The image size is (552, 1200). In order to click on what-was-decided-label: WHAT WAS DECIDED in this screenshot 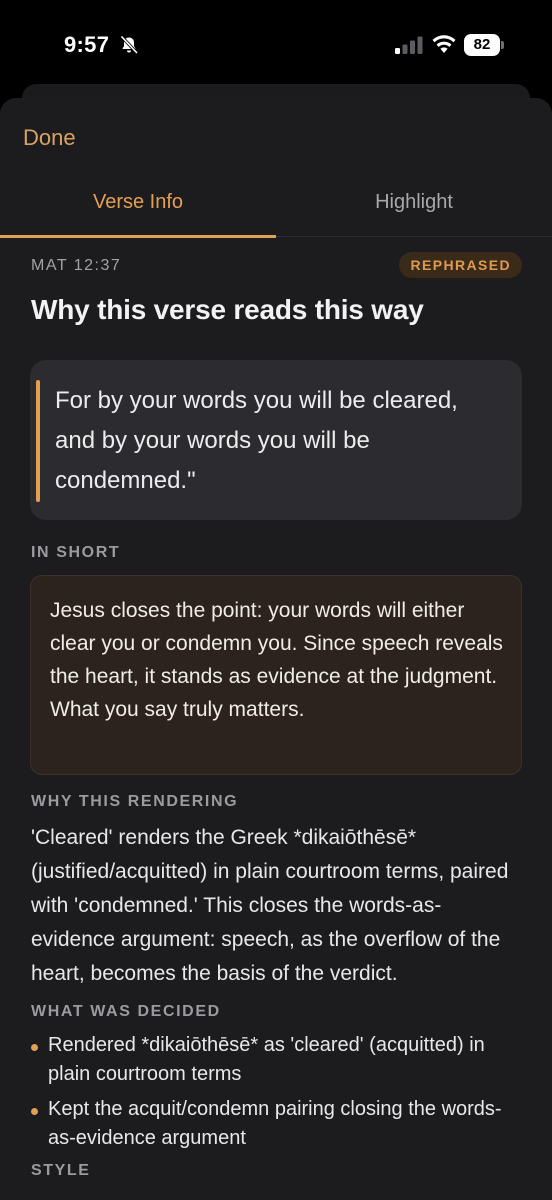, I will do `click(126, 1011)`.